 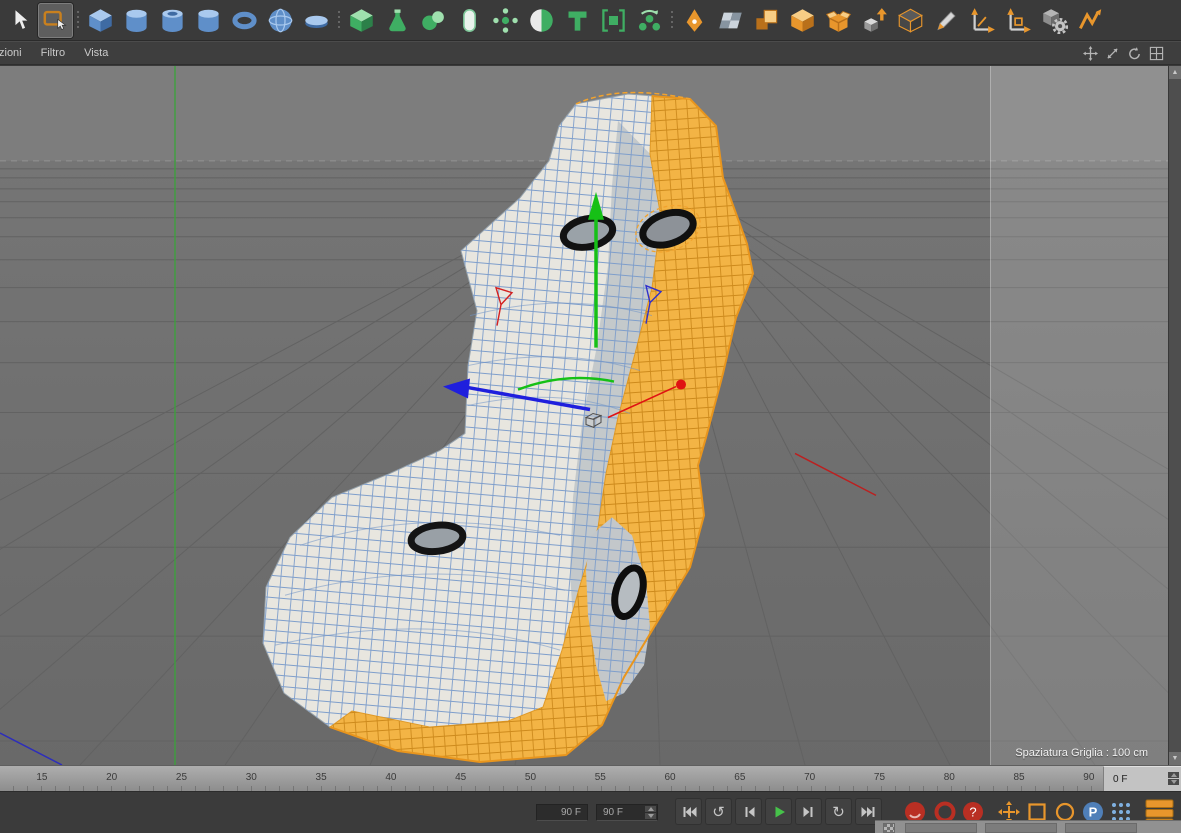 I want to click on magnet-button, so click(x=1090, y=20).